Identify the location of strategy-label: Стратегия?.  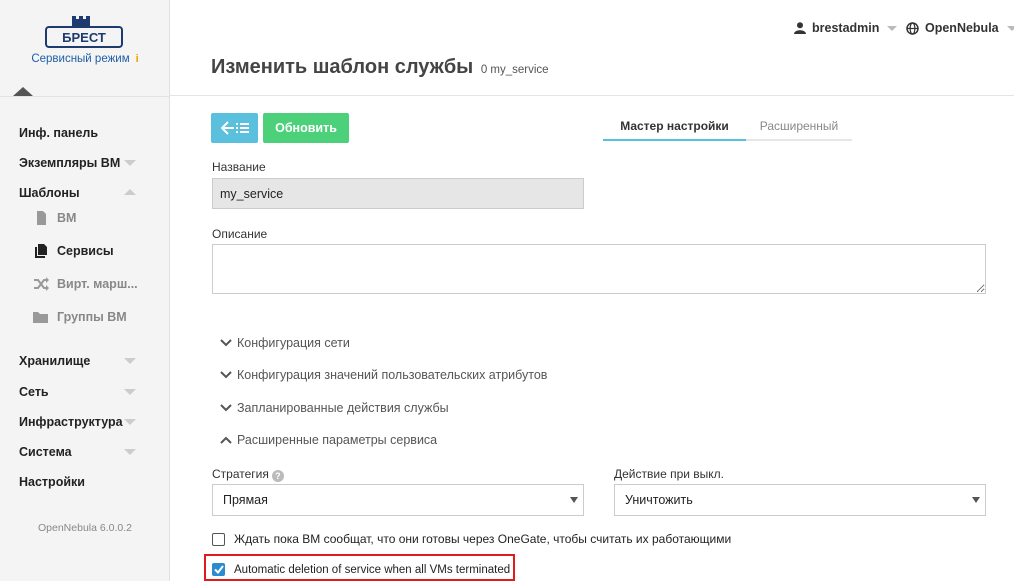
(248, 474).